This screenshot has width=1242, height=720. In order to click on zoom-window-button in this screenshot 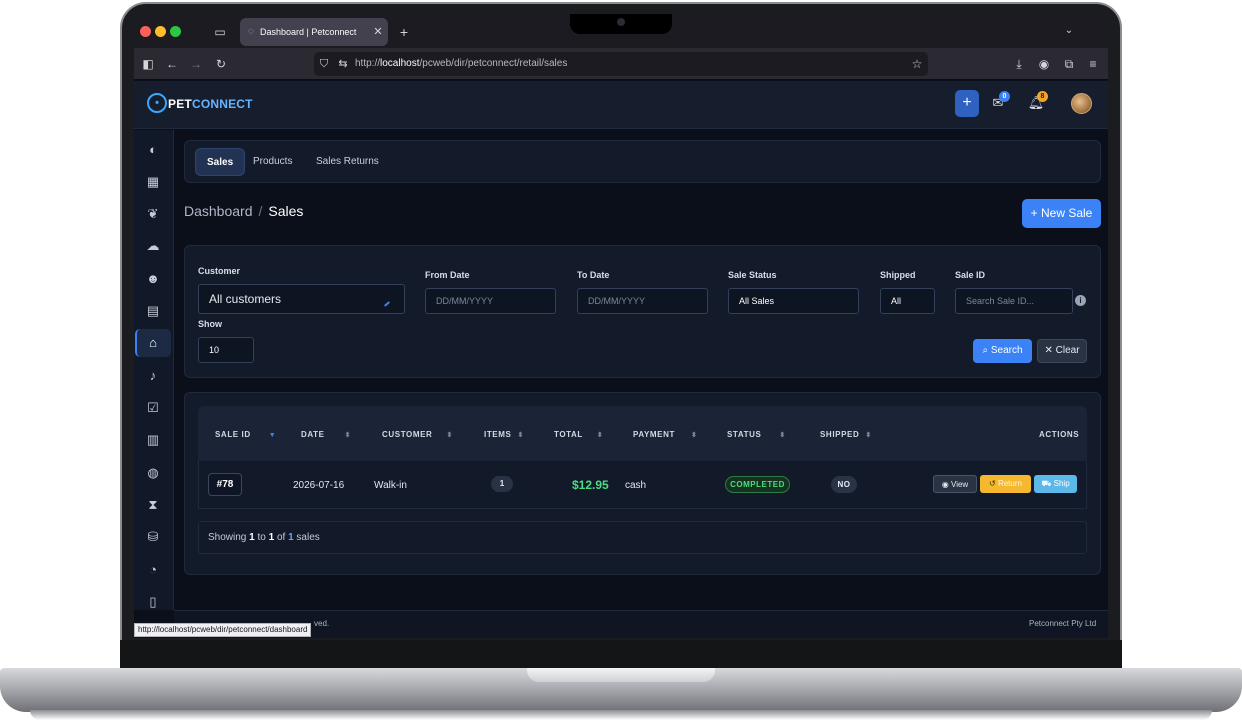, I will do `click(175, 31)`.